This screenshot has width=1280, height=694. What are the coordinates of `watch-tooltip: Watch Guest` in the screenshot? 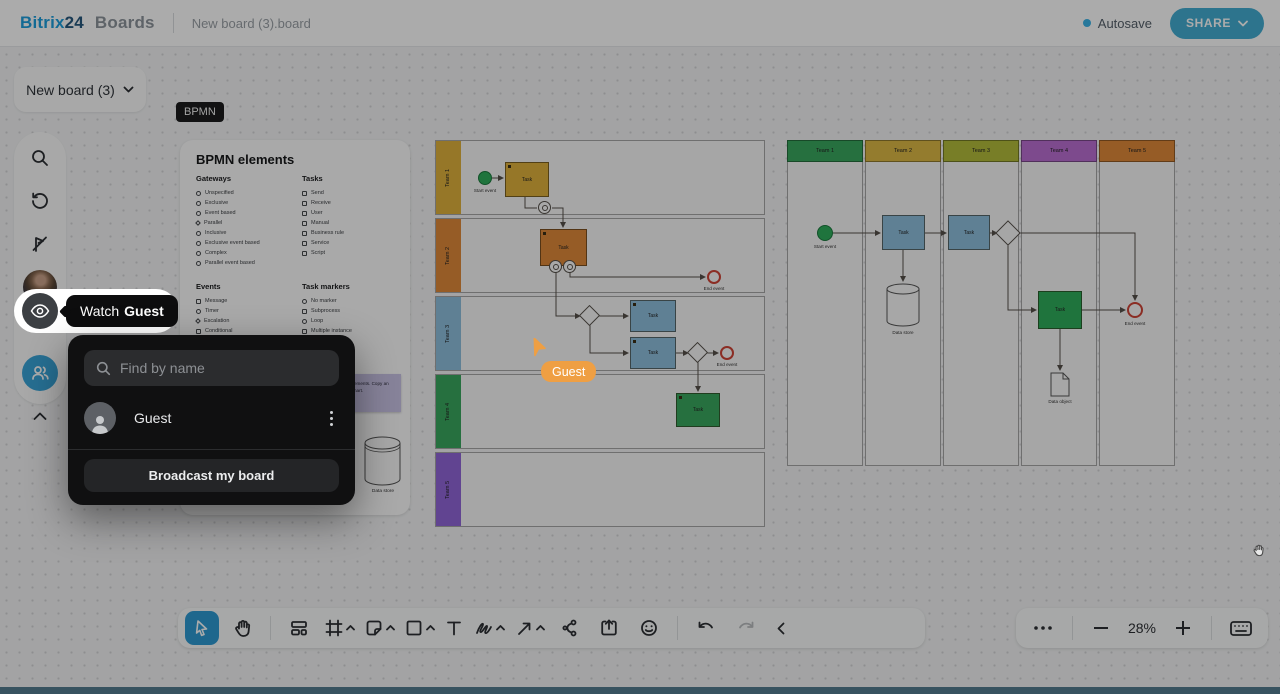 It's located at (122, 311).